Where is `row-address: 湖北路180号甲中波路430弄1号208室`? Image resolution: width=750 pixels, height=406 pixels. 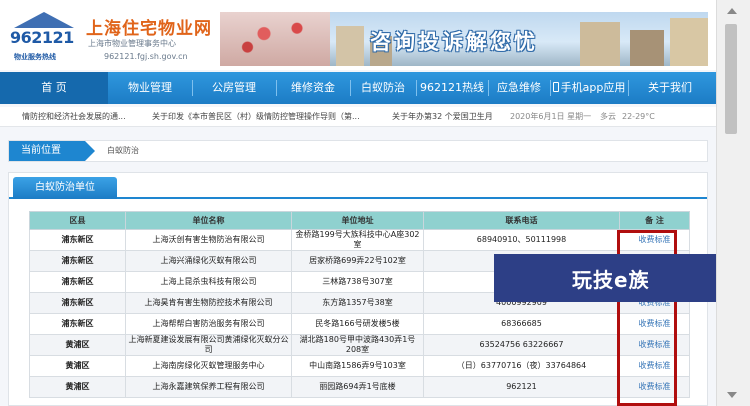
row-address: 湖北路180号甲中波路430弄1号208室 is located at coordinates (357, 345).